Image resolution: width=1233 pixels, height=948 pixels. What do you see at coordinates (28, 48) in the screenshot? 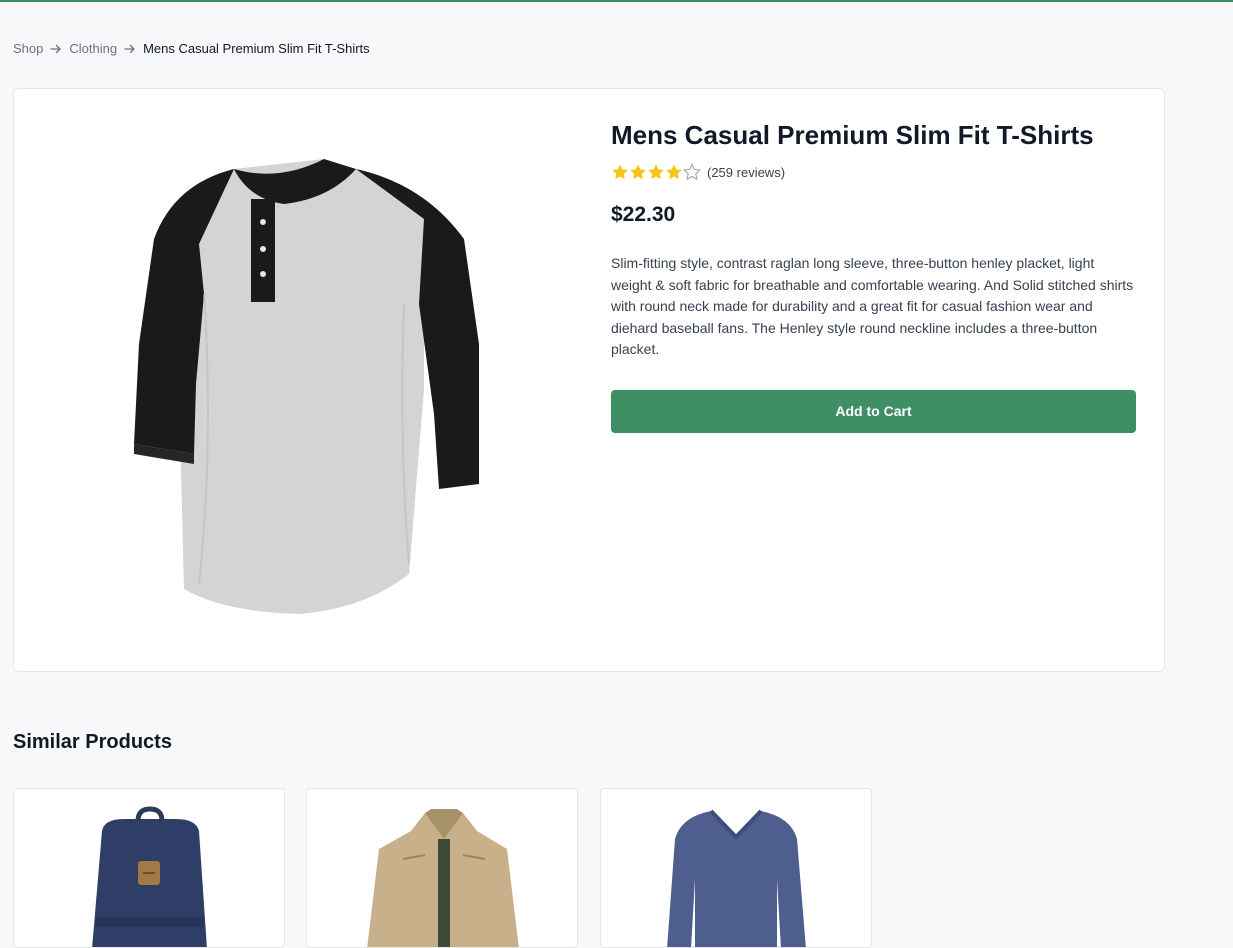
I see `breadcrumb-shop: Shop` at bounding box center [28, 48].